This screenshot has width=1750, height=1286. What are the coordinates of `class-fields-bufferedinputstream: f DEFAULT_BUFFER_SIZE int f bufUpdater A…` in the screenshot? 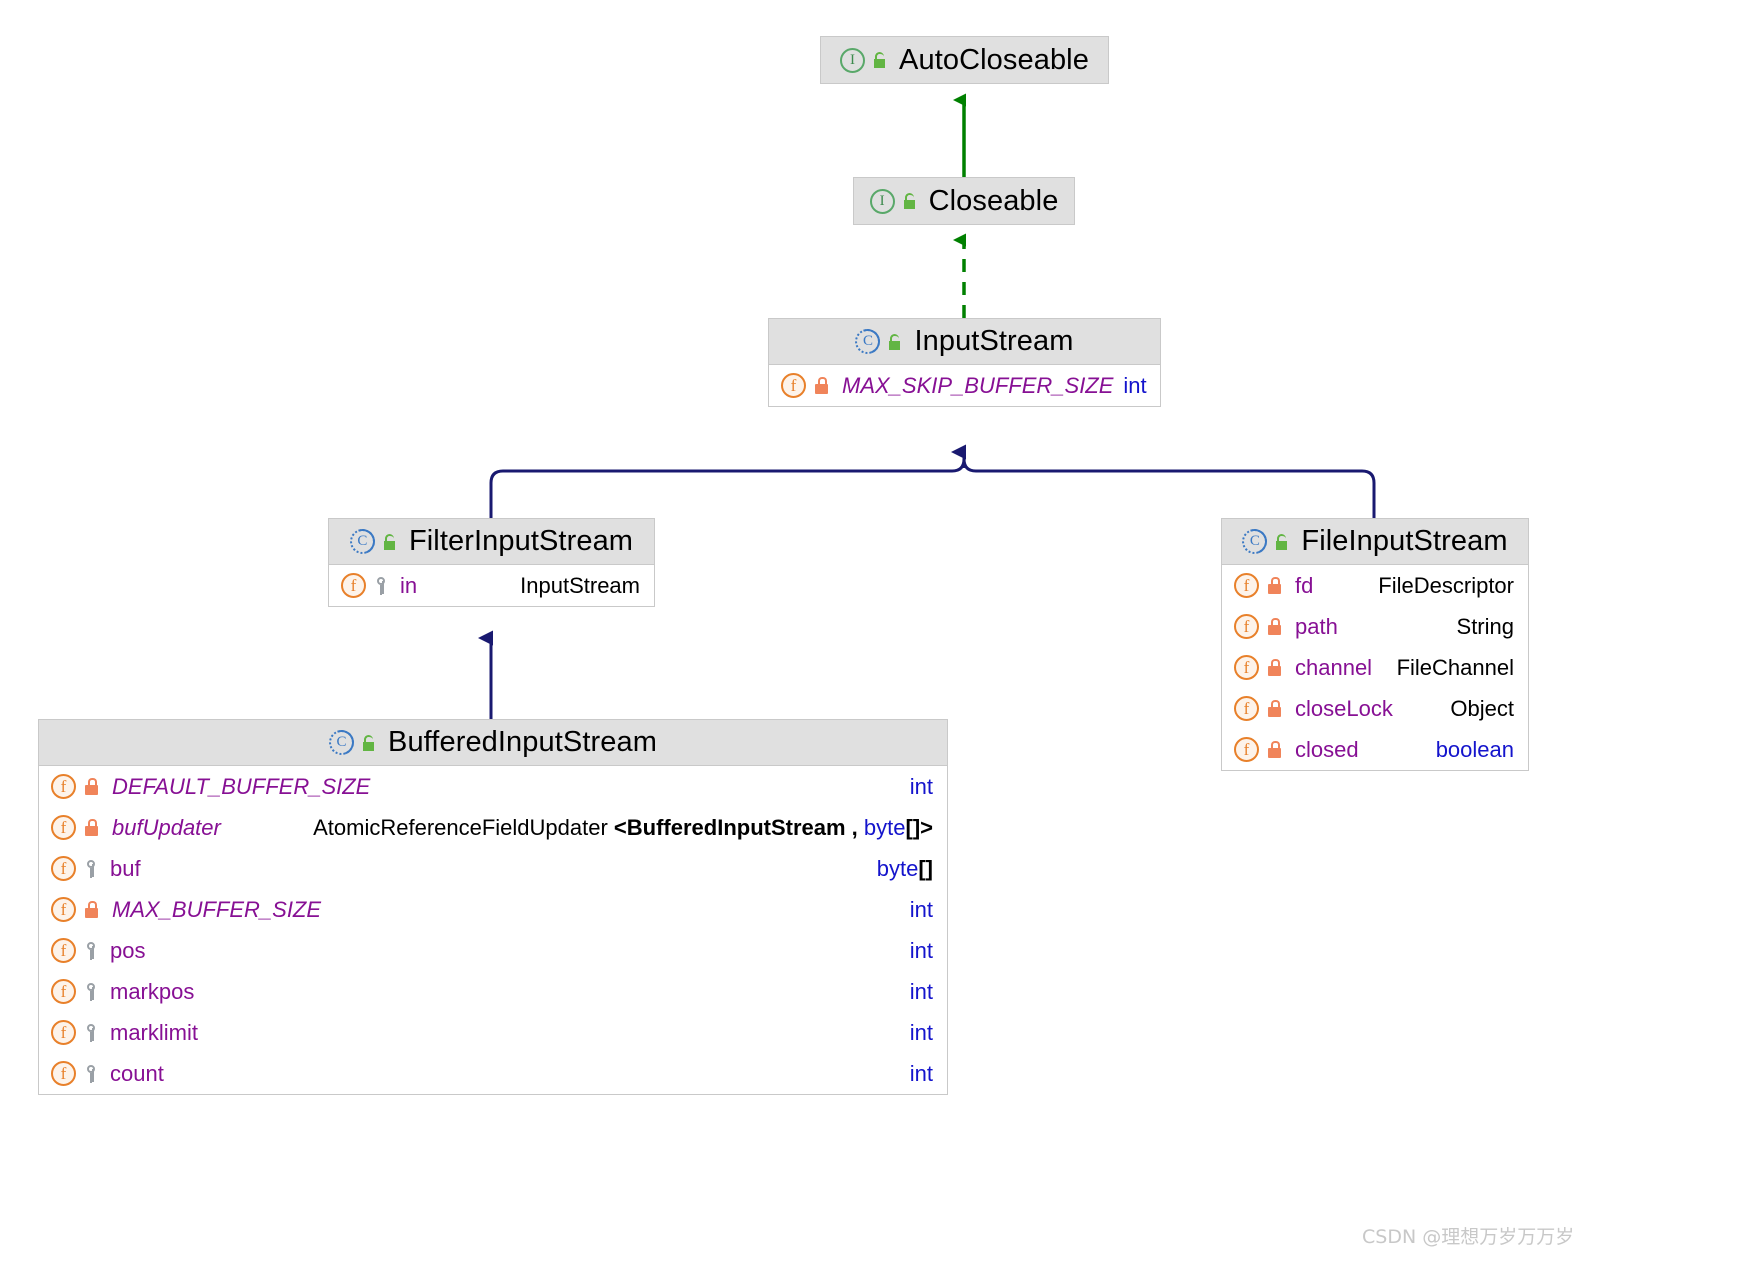 It's located at (493, 930).